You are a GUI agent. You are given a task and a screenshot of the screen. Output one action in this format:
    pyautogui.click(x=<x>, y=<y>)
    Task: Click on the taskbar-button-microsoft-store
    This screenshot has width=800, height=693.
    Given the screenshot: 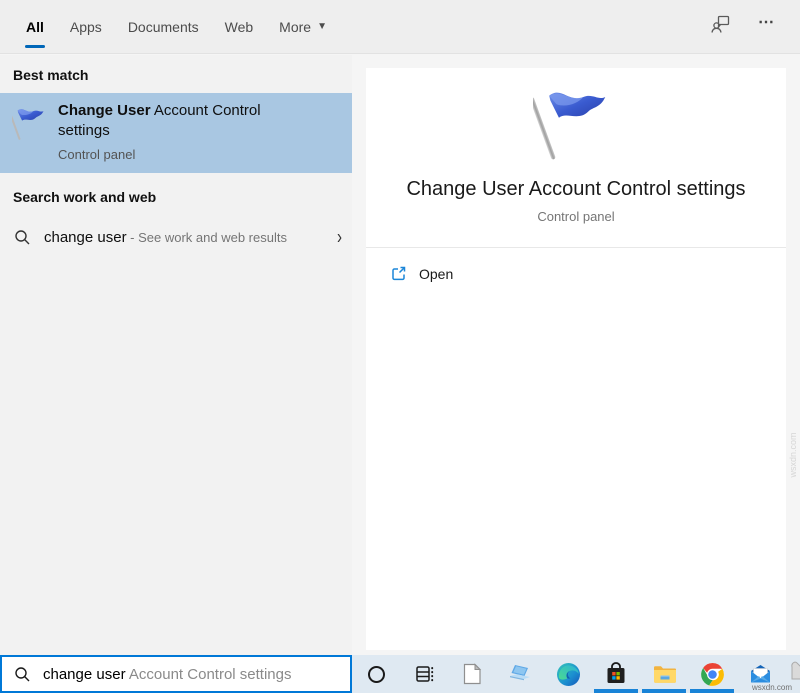 What is the action you would take?
    pyautogui.click(x=616, y=674)
    